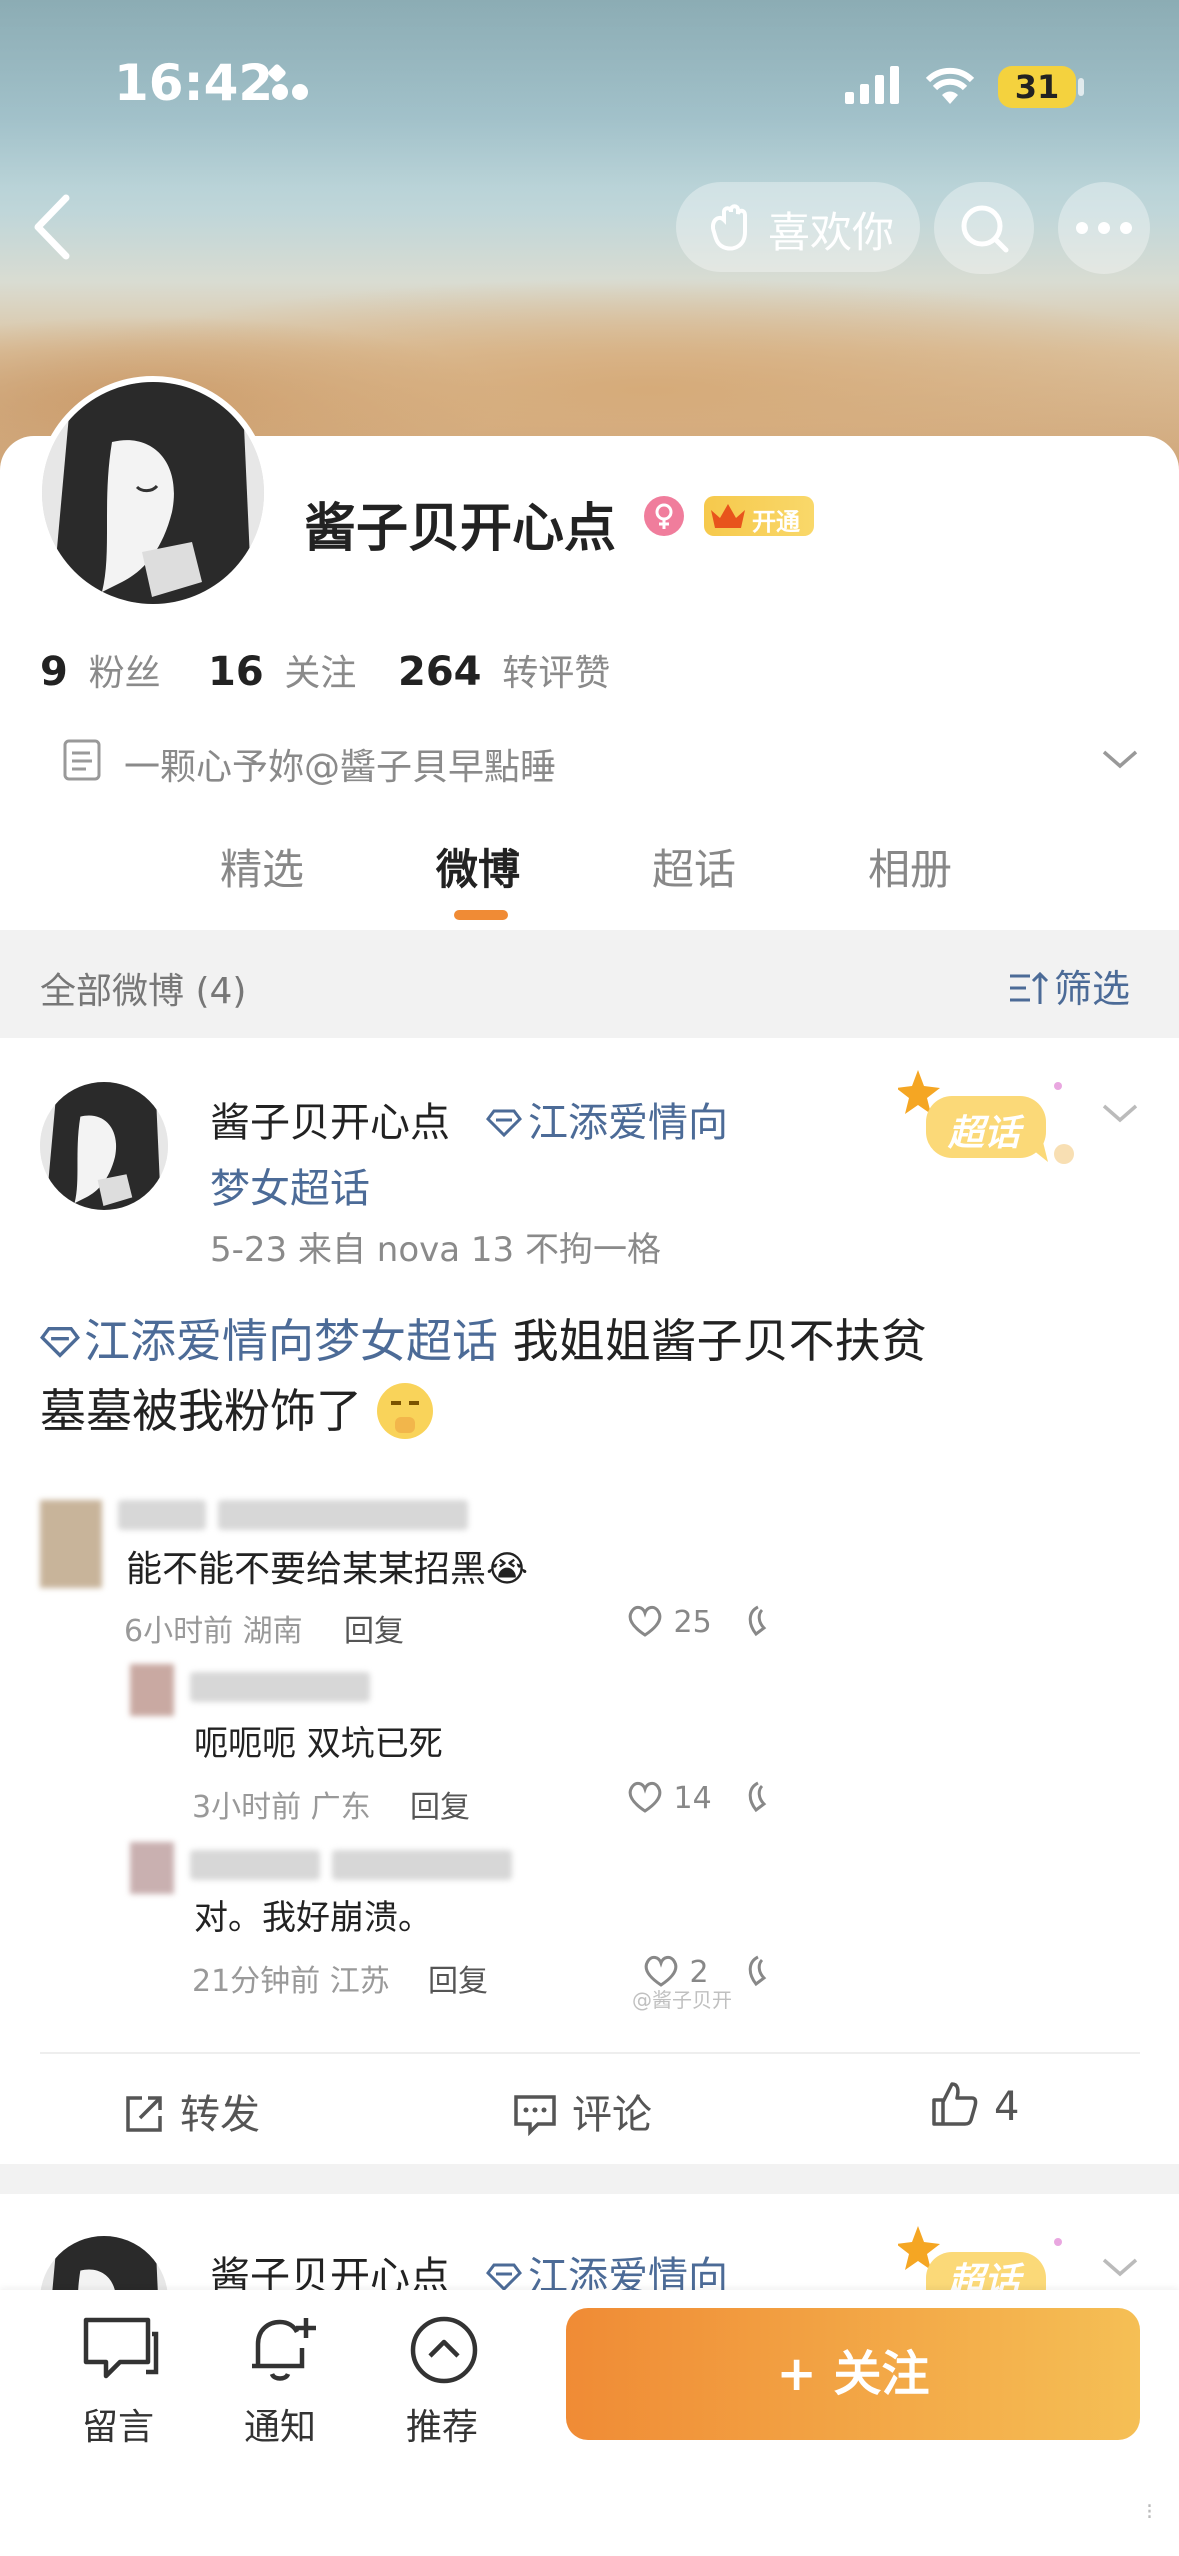 The image size is (1179, 2556). I want to click on interactions-label: 转评赞, so click(556, 673).